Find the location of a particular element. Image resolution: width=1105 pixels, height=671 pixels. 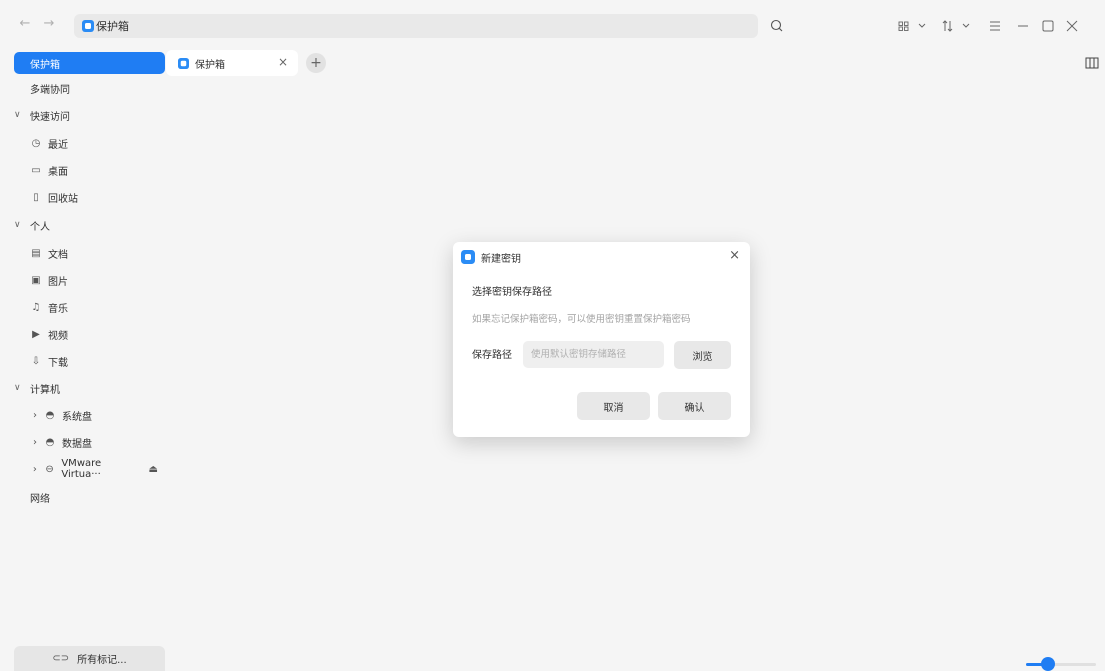

document-icon: ▤ is located at coordinates (36, 253).